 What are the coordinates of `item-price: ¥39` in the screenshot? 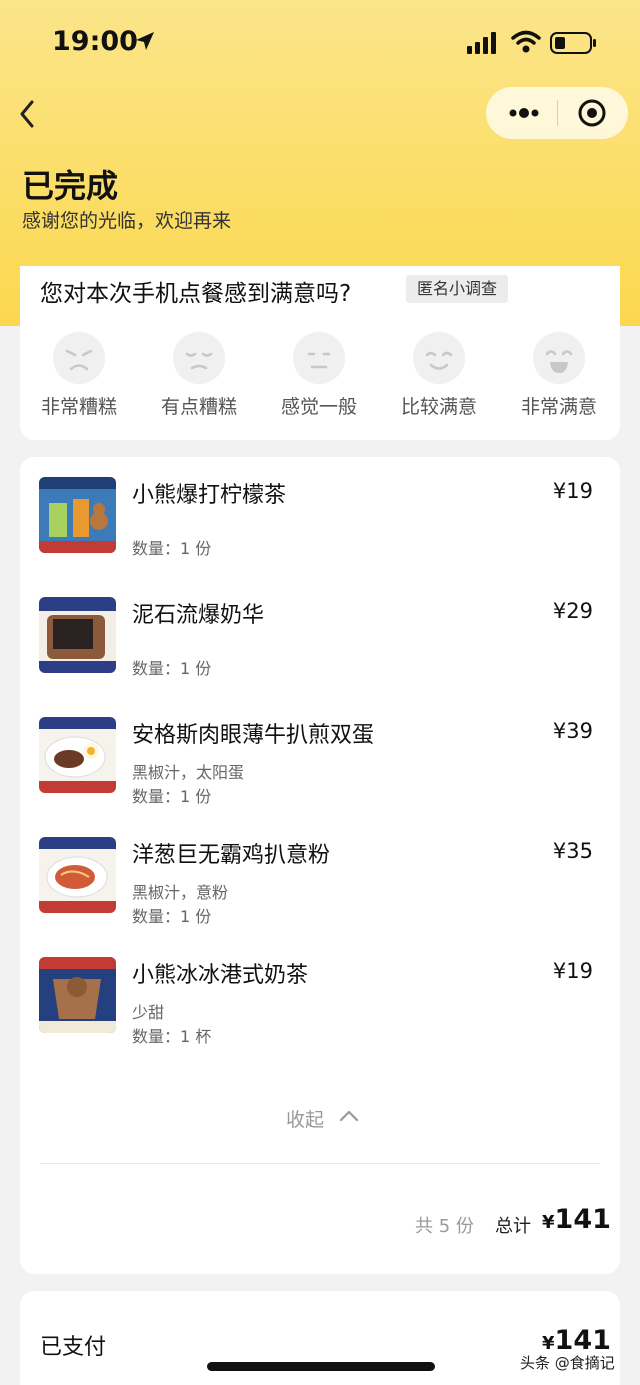 It's located at (572, 731).